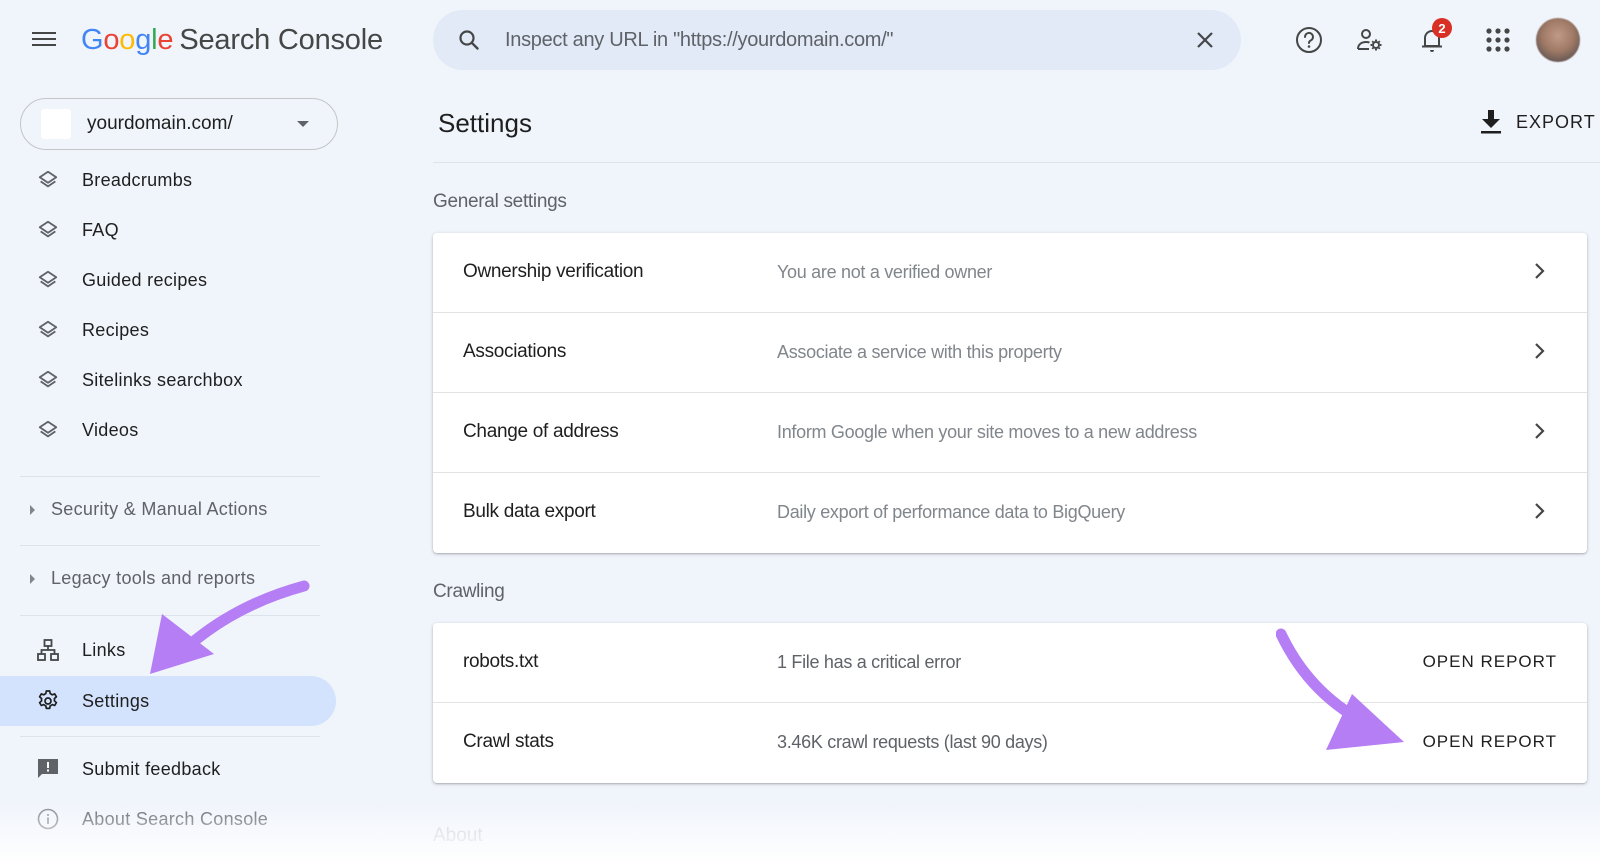 The width and height of the screenshot is (1600, 861). I want to click on section-label: Security & Manual Actions, so click(159, 509).